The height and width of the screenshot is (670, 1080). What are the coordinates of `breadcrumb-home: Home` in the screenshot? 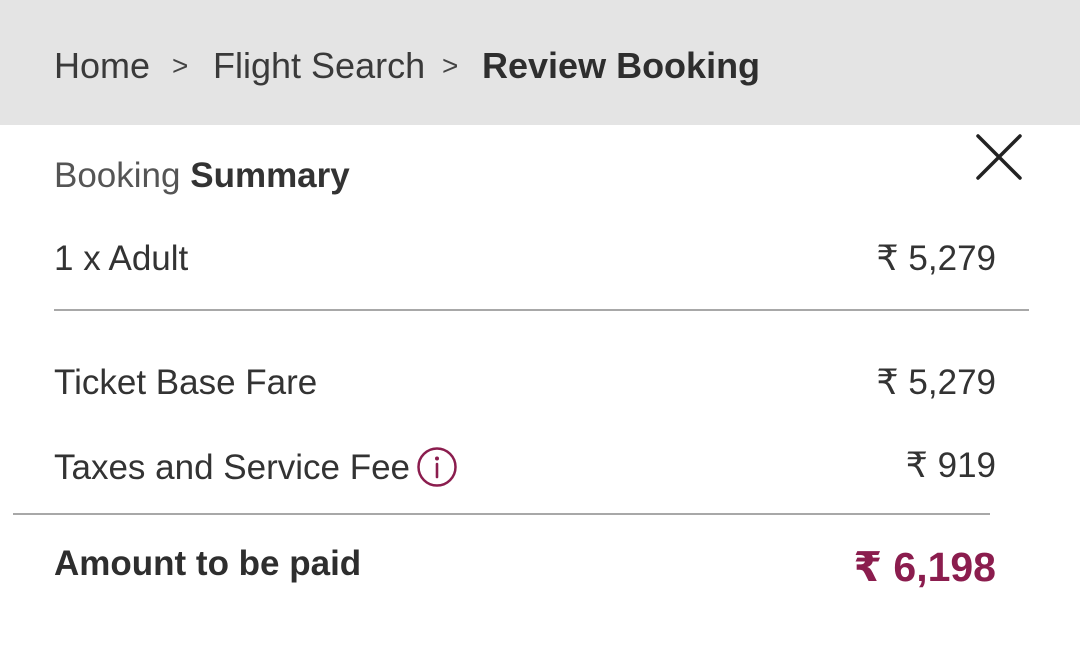 It's located at (102, 66).